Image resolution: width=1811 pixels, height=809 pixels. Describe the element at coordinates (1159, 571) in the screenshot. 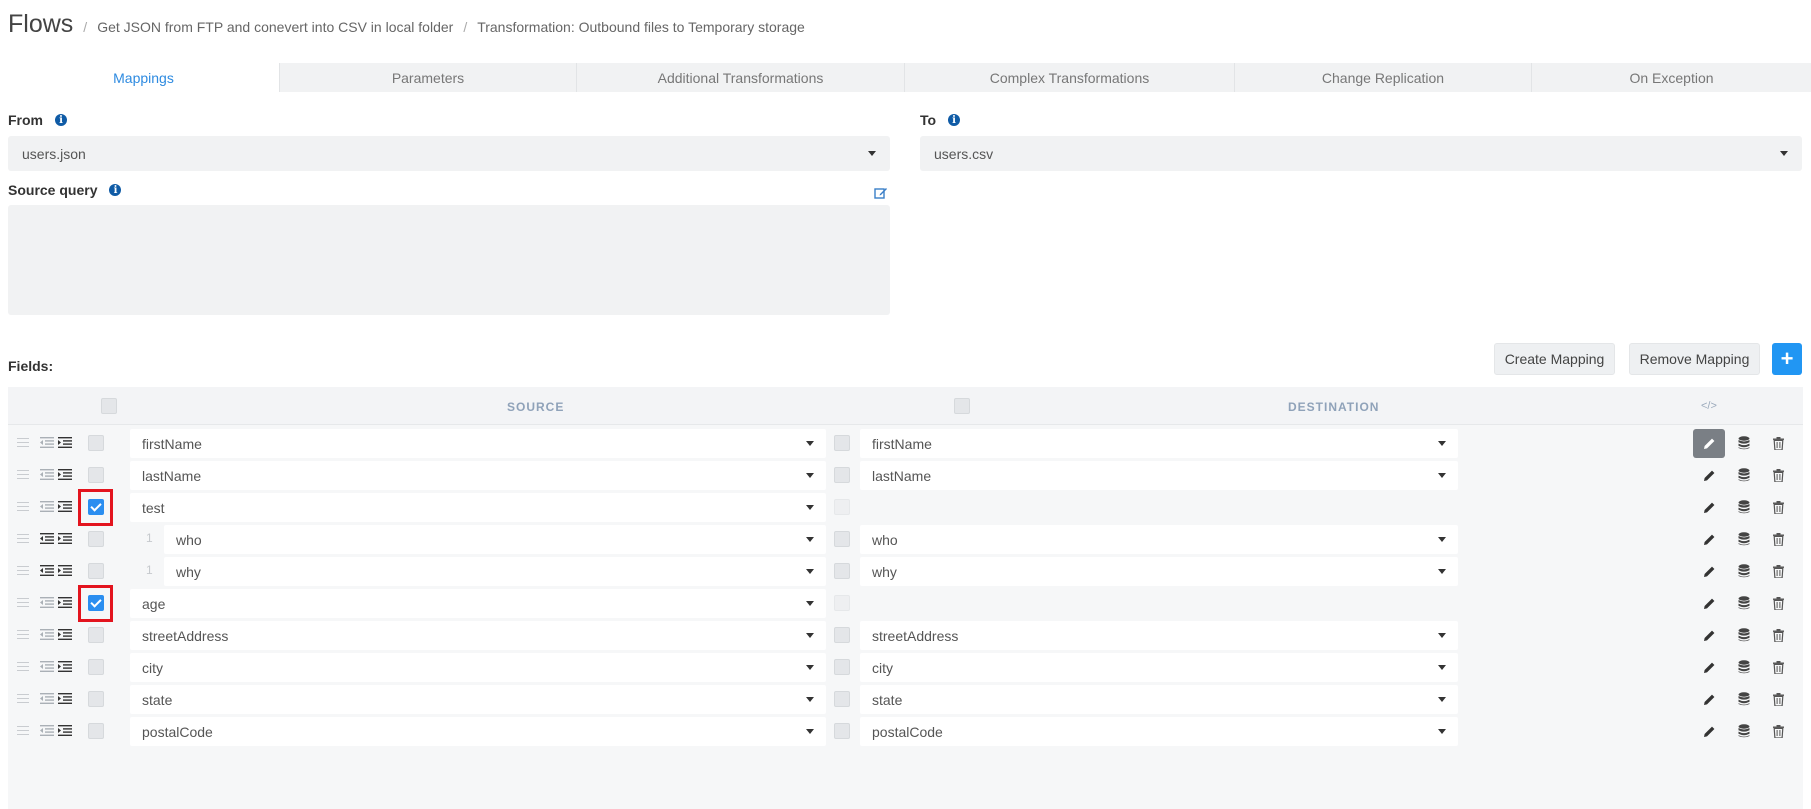

I see `destination-field-select: why` at that location.